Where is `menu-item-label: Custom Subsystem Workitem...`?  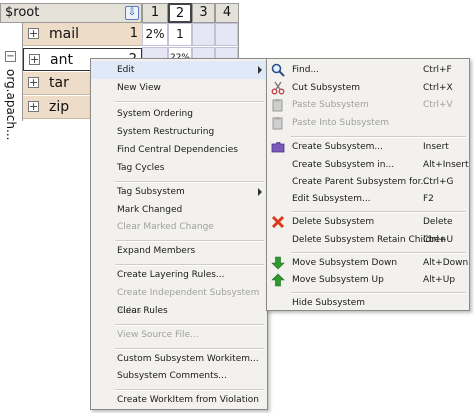 menu-item-label: Custom Subsystem Workitem... is located at coordinates (188, 359).